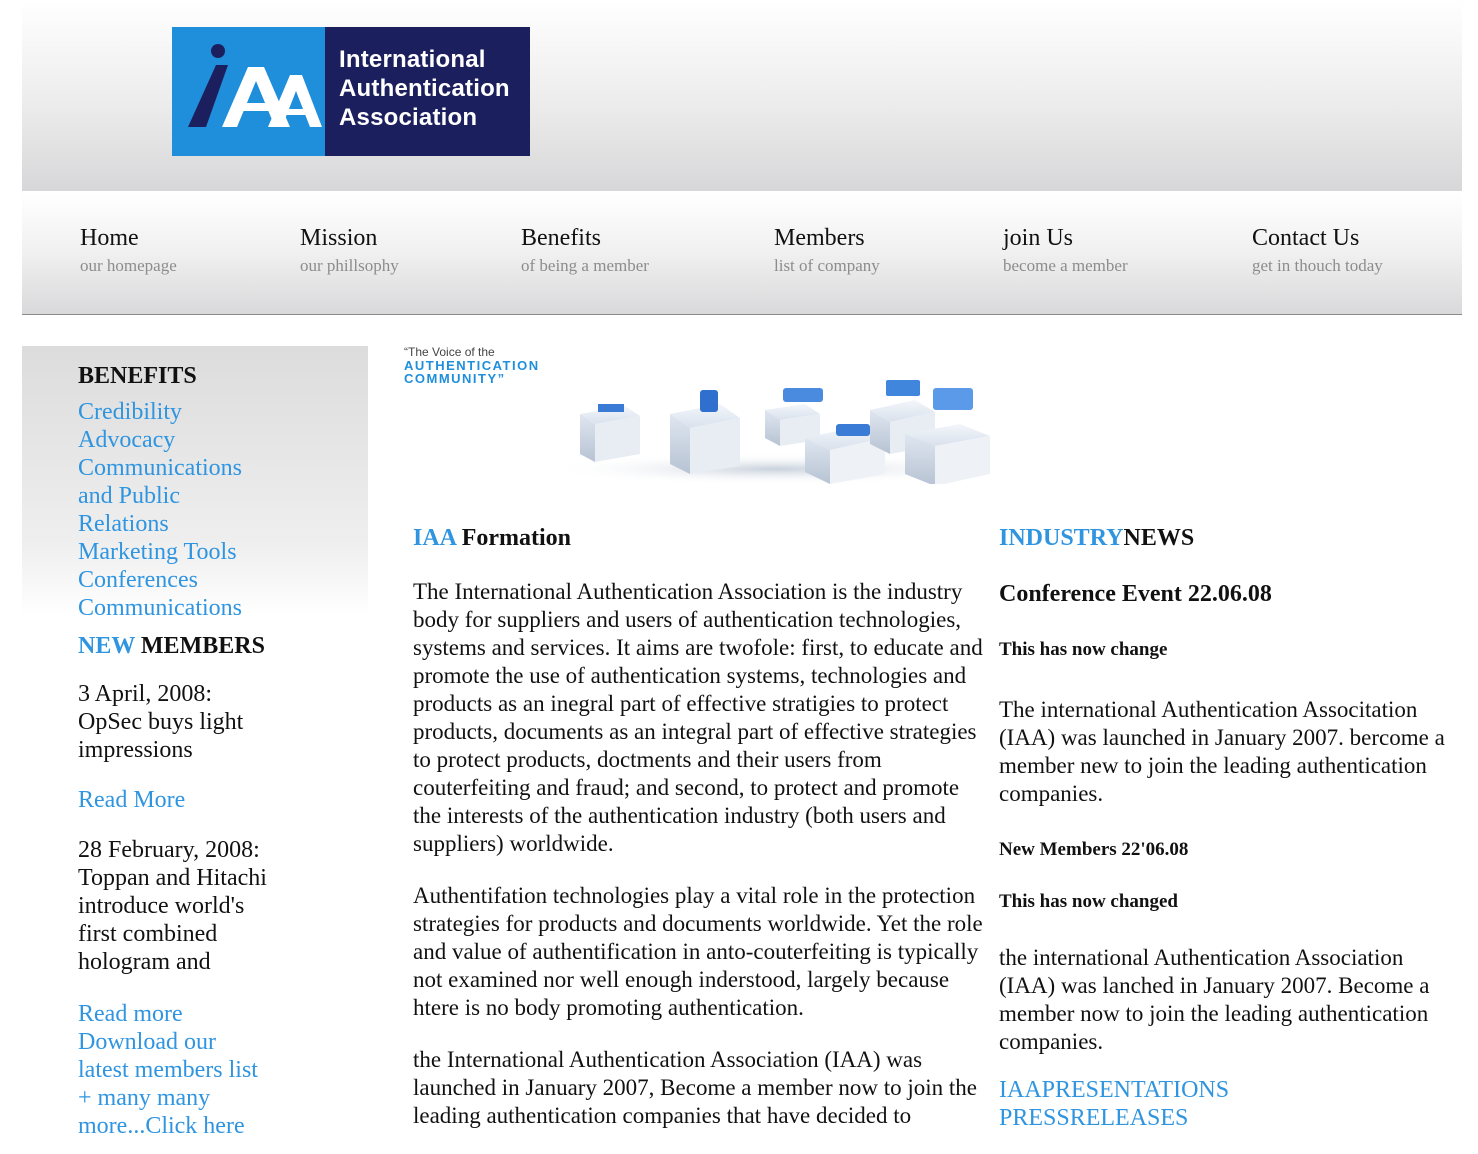 The height and width of the screenshot is (1154, 1478). I want to click on event-title: Conference Event 22.06.08, so click(1135, 594).